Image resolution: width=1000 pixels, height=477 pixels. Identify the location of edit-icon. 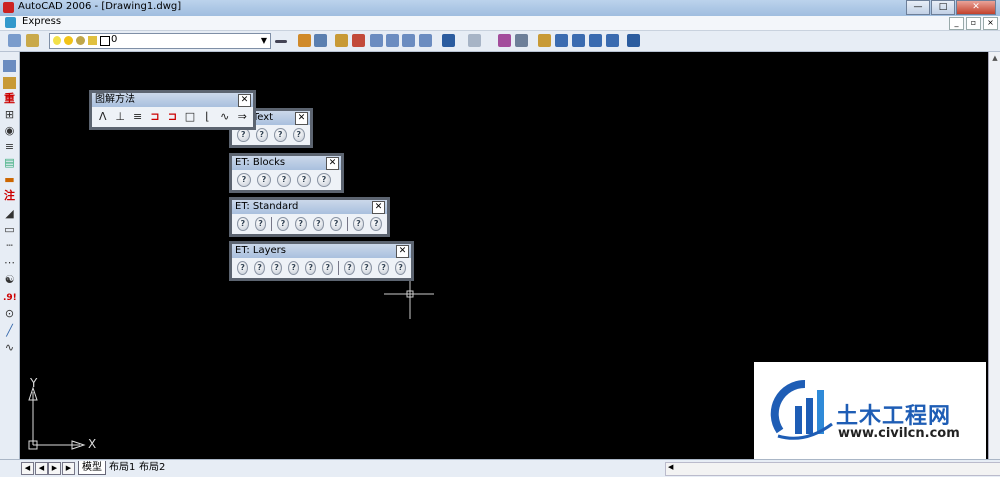
(544, 40).